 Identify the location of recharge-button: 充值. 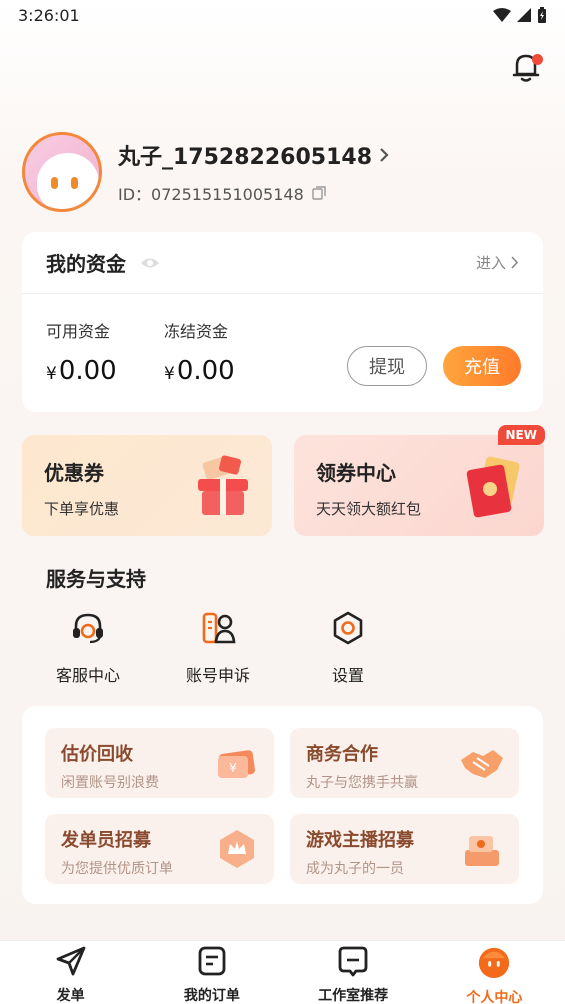
(482, 366).